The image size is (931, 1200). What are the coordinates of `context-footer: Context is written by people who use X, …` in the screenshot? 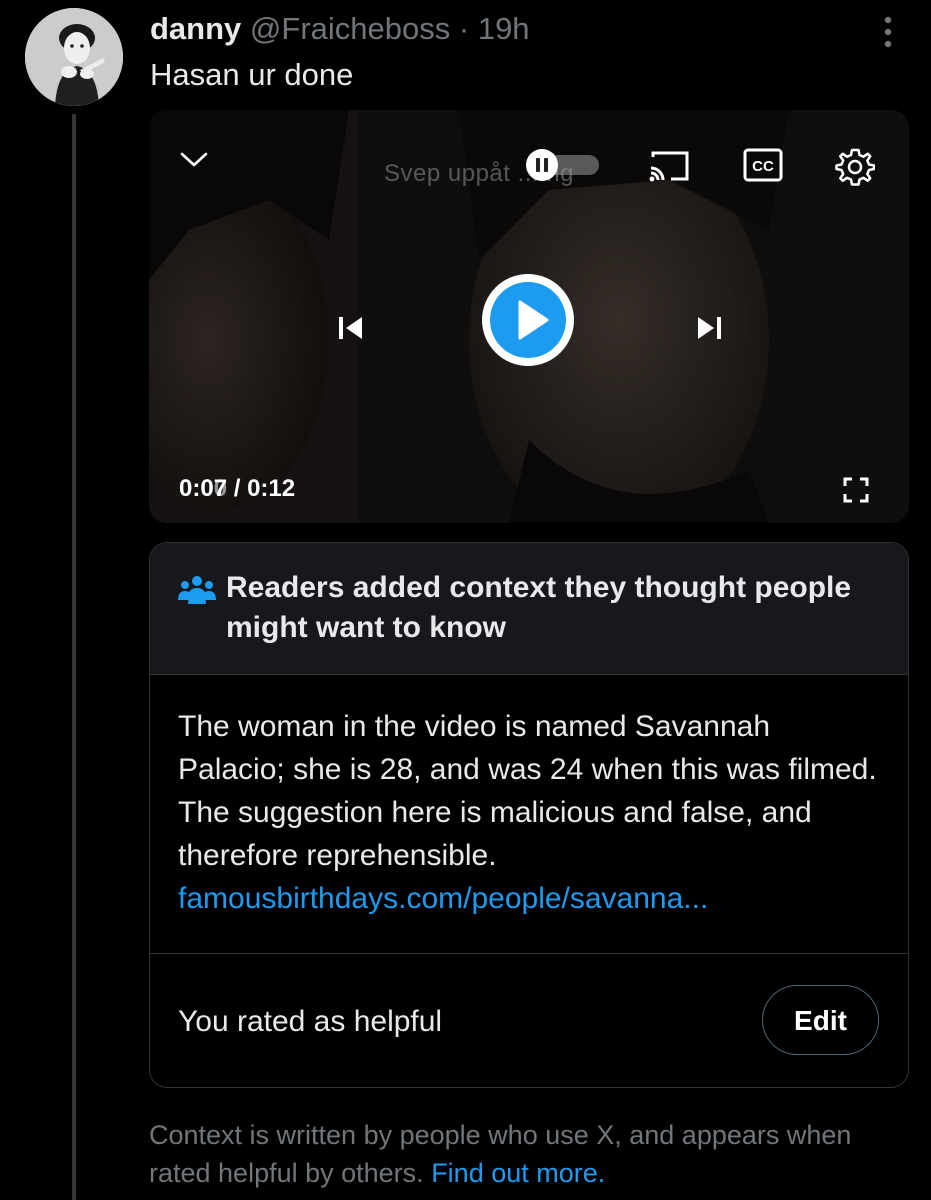 It's located at (534, 1154).